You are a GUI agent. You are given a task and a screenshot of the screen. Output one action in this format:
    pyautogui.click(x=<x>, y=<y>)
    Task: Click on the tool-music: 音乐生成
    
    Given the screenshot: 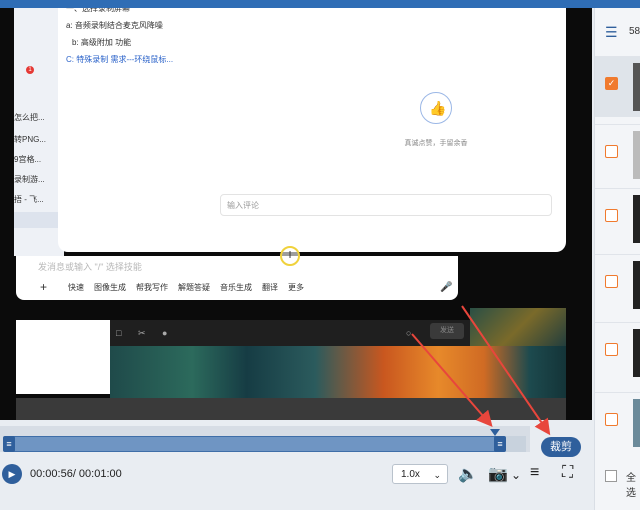 What is the action you would take?
    pyautogui.click(x=236, y=287)
    